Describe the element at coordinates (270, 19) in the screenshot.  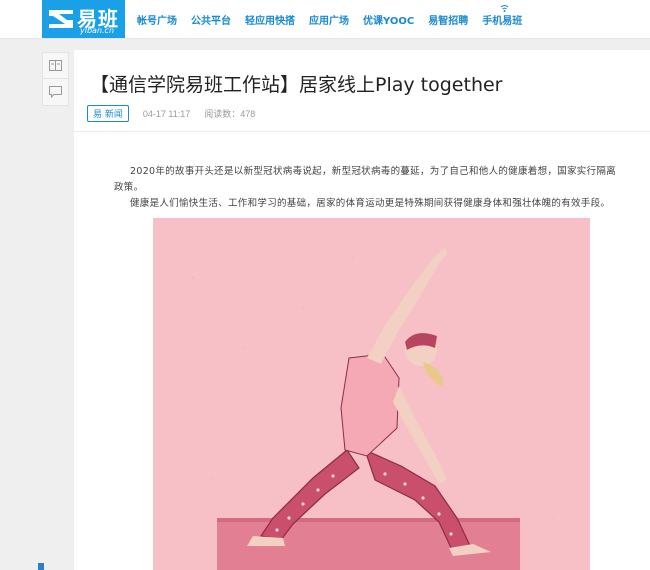
I see `nav-light-app-builder: 轻应用快搭` at that location.